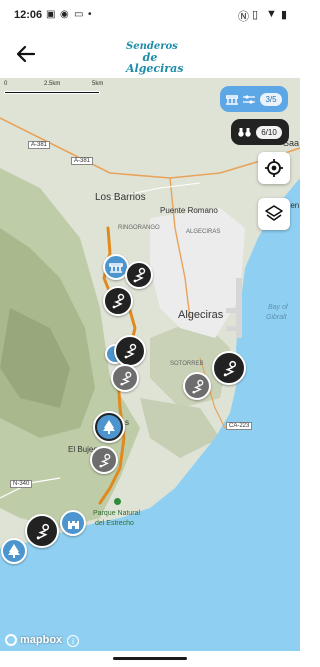 Image resolution: width=320 pixels, height=667 pixels. Describe the element at coordinates (52, 84) in the screenshot. I see `scale-label-mid: 2.5km` at that location.